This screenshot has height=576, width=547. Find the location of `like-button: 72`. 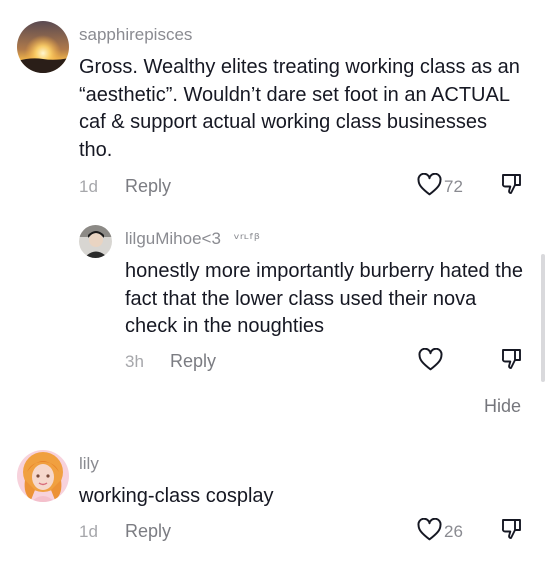

like-button: 72 is located at coordinates (440, 186).